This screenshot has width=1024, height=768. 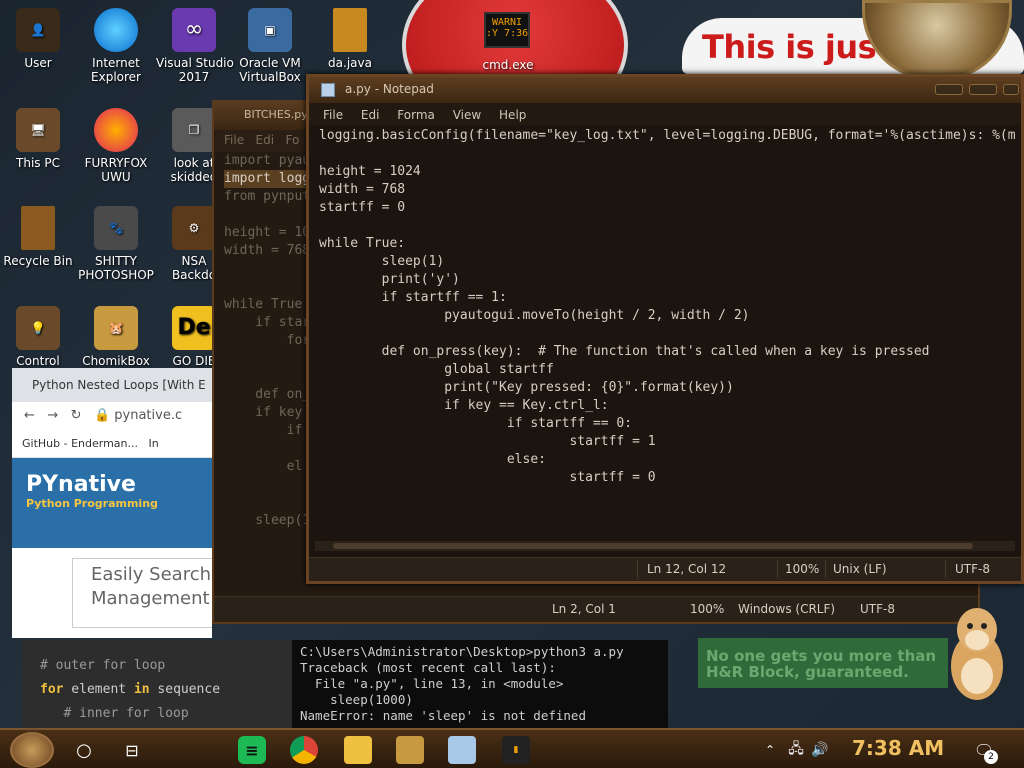 What do you see at coordinates (820, 750) in the screenshot?
I see `volume-icon: 🔊` at bounding box center [820, 750].